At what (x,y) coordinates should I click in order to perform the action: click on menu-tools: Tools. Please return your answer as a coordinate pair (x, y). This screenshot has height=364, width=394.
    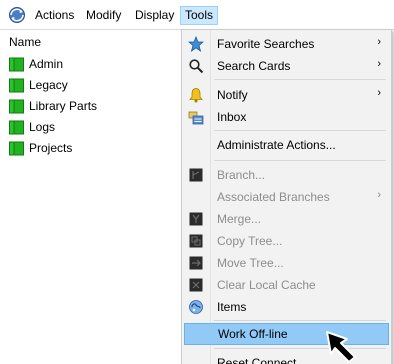
    Looking at the image, I should click on (199, 15).